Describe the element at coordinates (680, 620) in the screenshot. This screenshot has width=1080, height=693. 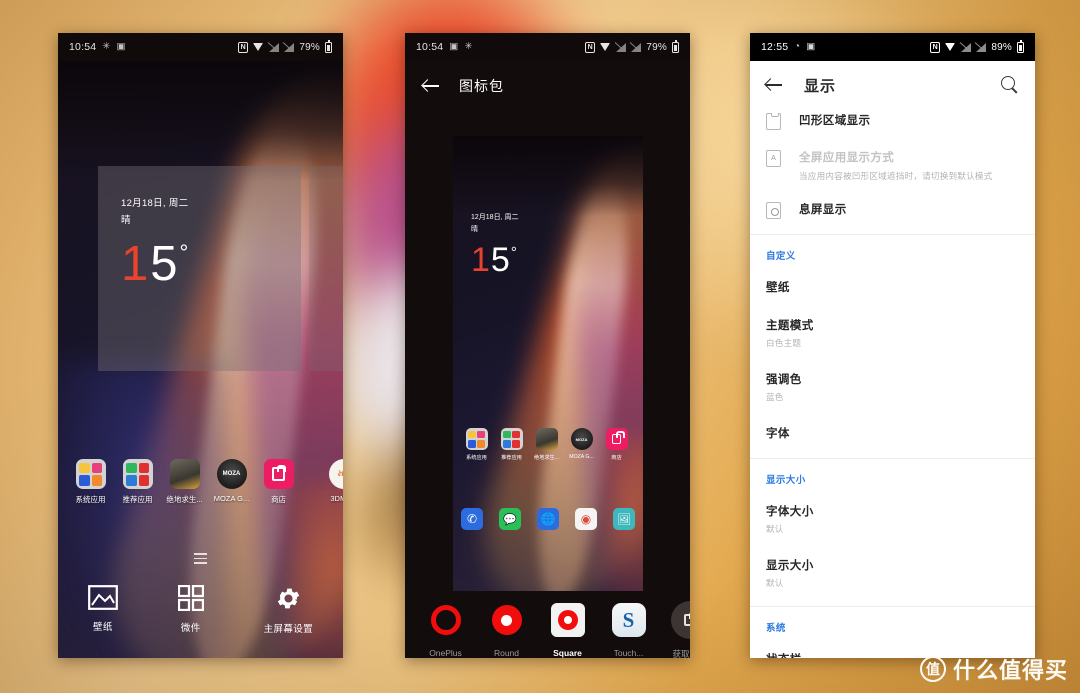
I see `shopping-bag-icon` at that location.